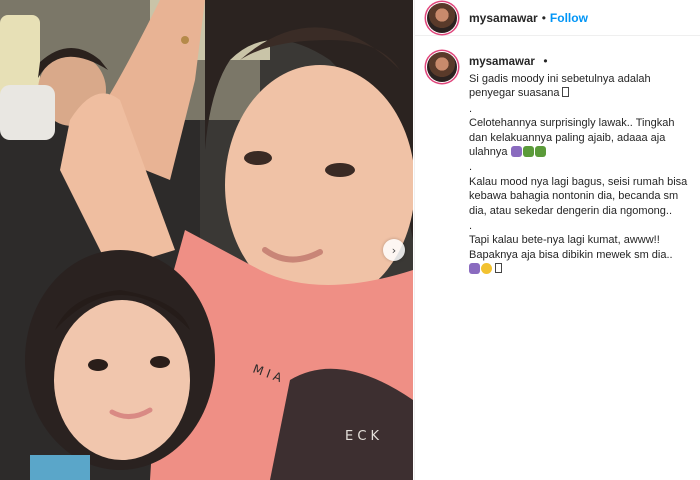  I want to click on missing-glyph-icon, so click(565, 92).